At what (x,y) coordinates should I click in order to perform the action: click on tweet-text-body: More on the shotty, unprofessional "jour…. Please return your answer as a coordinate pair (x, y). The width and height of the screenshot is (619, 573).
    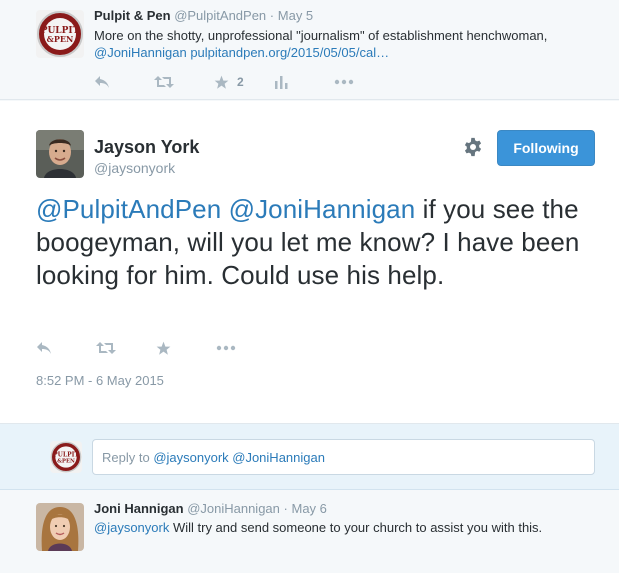
    Looking at the image, I should click on (321, 35).